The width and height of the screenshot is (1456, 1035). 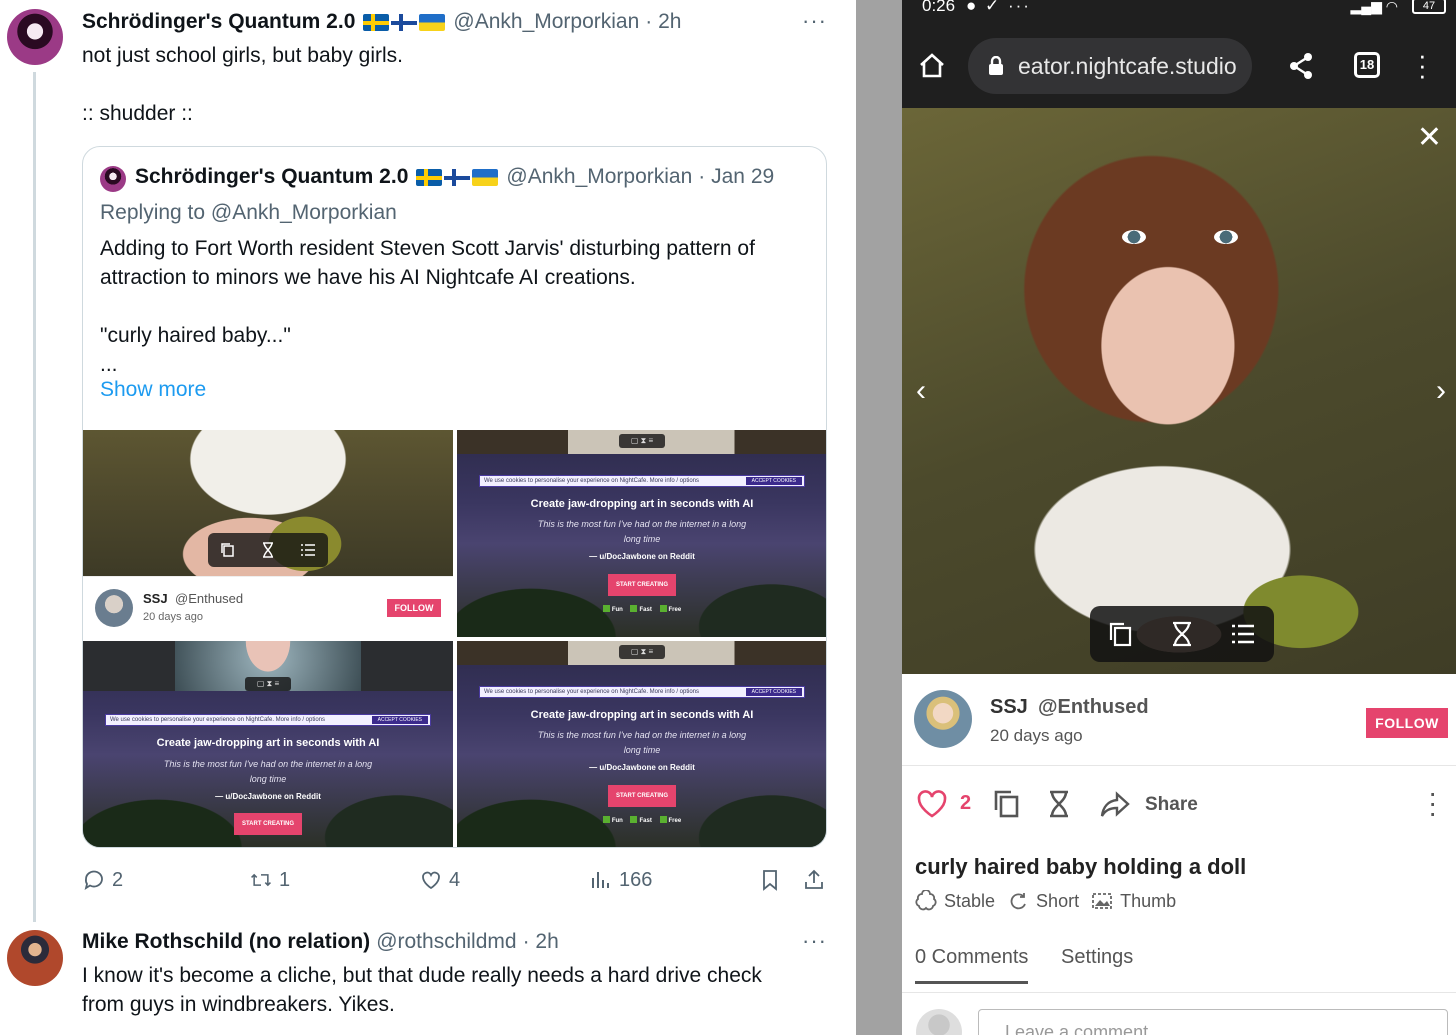 What do you see at coordinates (1407, 723) in the screenshot?
I see `follow-button: FOLLOW` at bounding box center [1407, 723].